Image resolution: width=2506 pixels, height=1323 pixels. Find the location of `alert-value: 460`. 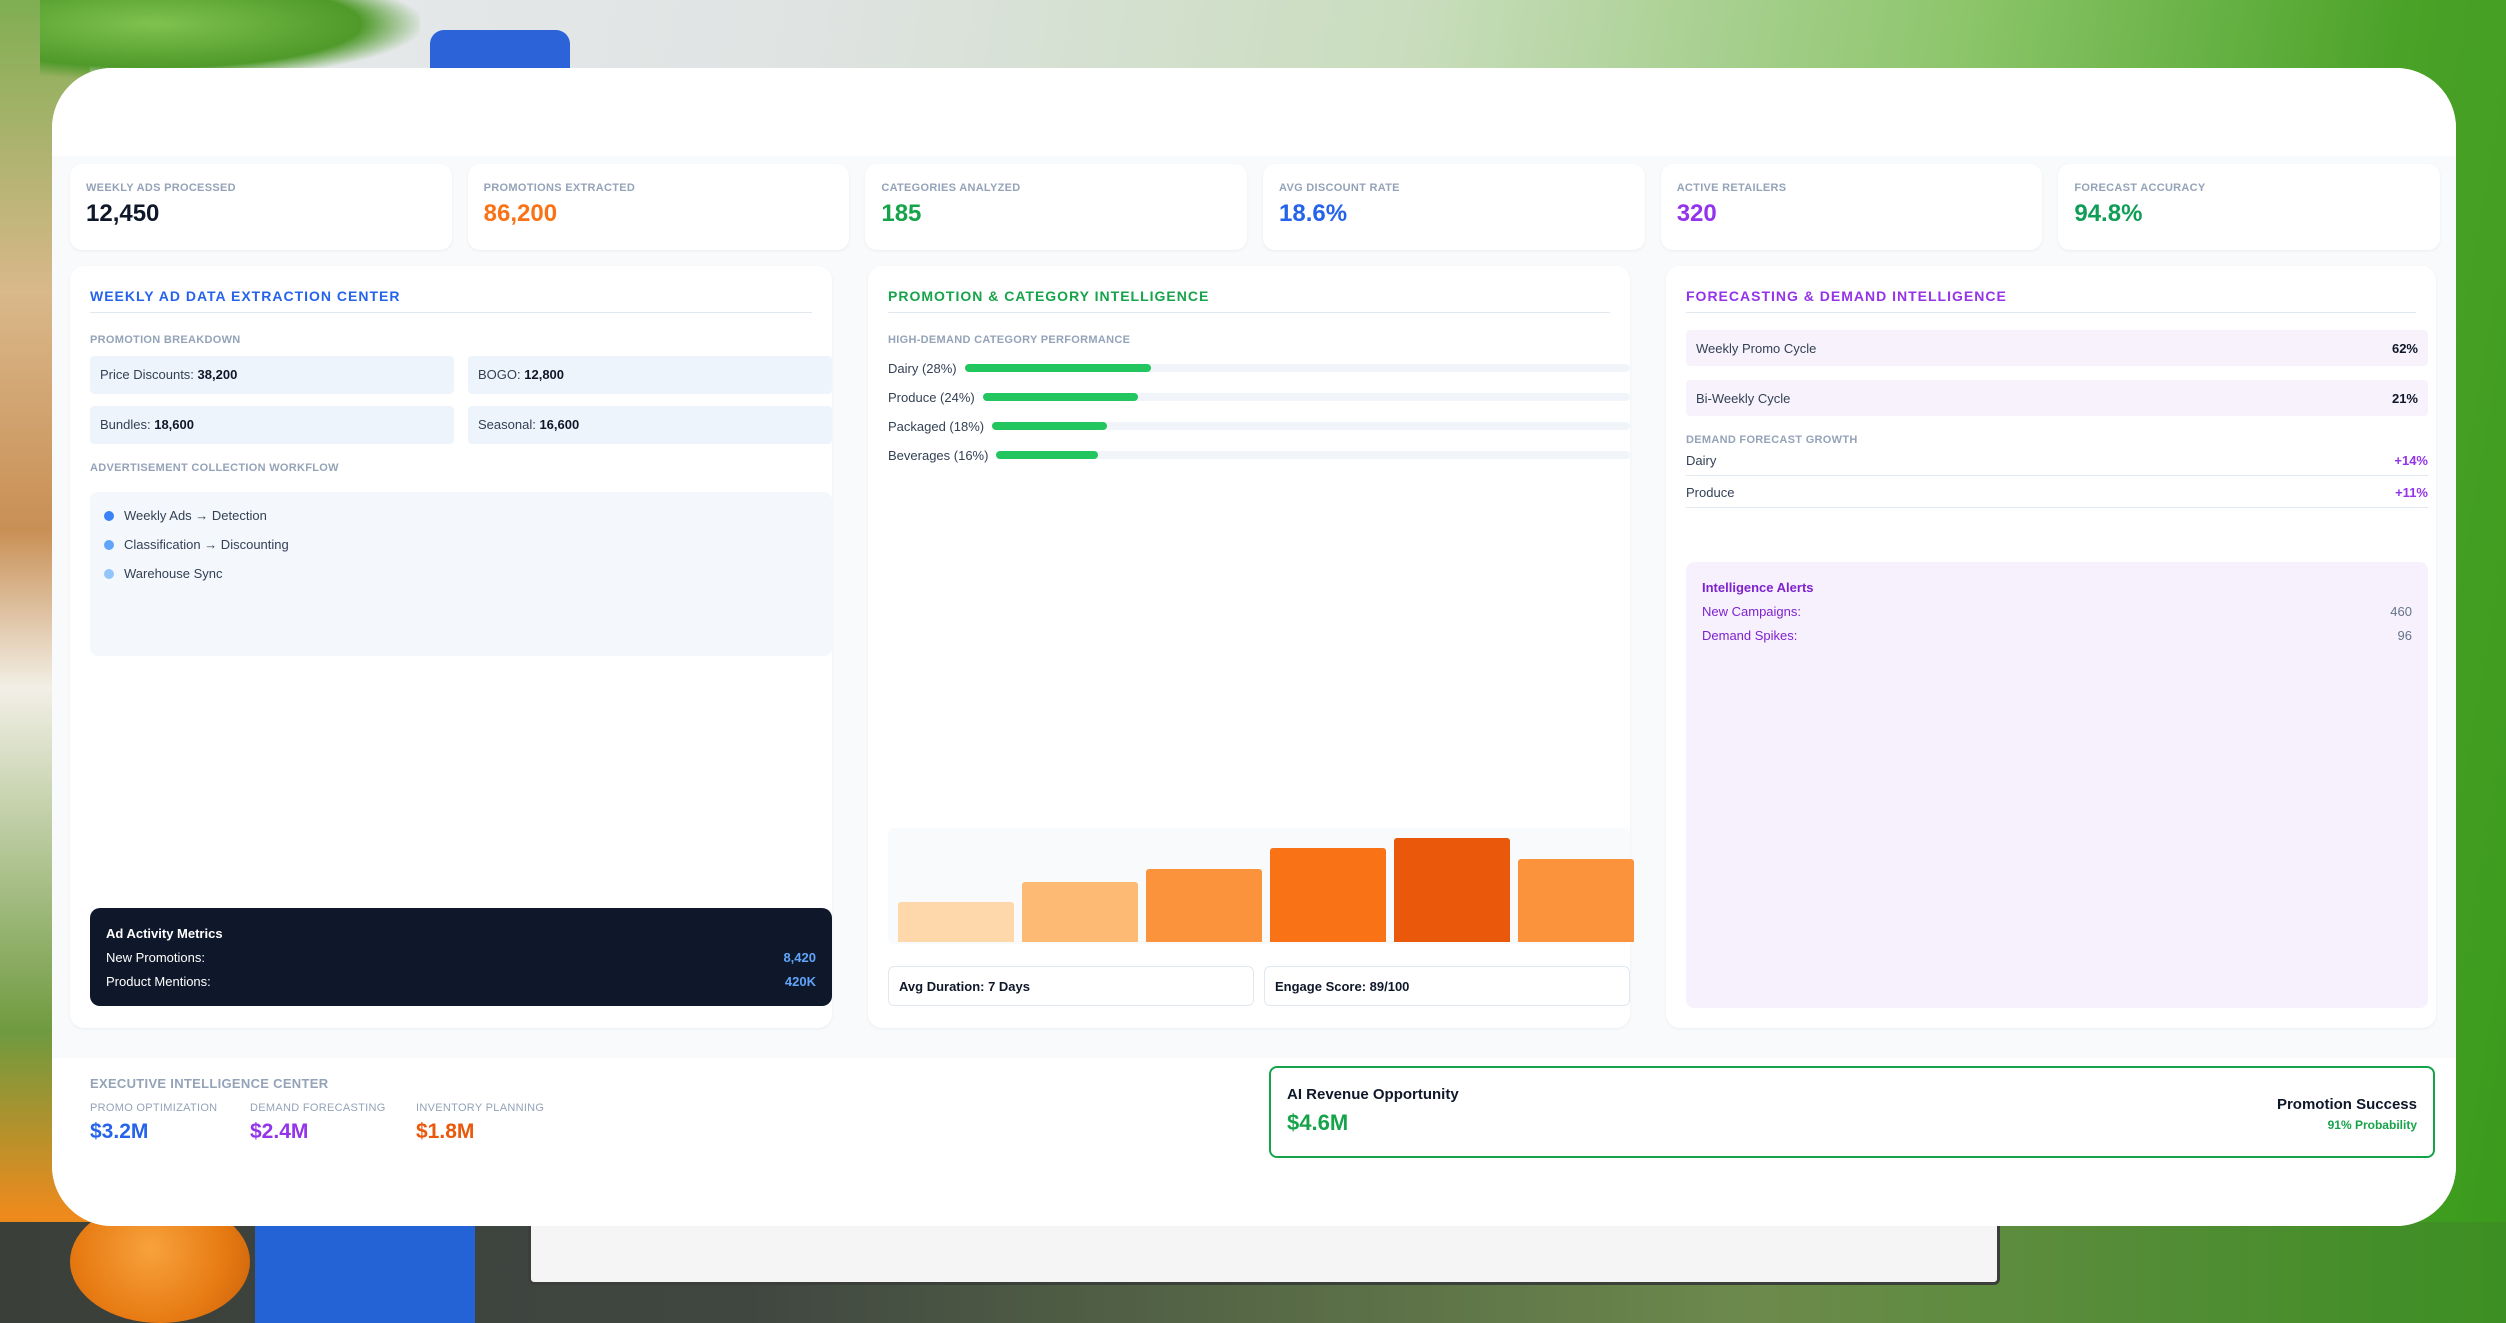

alert-value: 460 is located at coordinates (2401, 611).